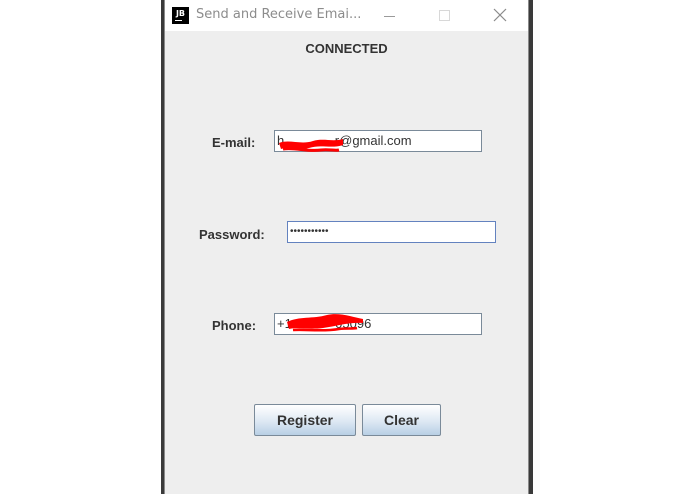  What do you see at coordinates (234, 142) in the screenshot?
I see `email-label: E-mail:` at bounding box center [234, 142].